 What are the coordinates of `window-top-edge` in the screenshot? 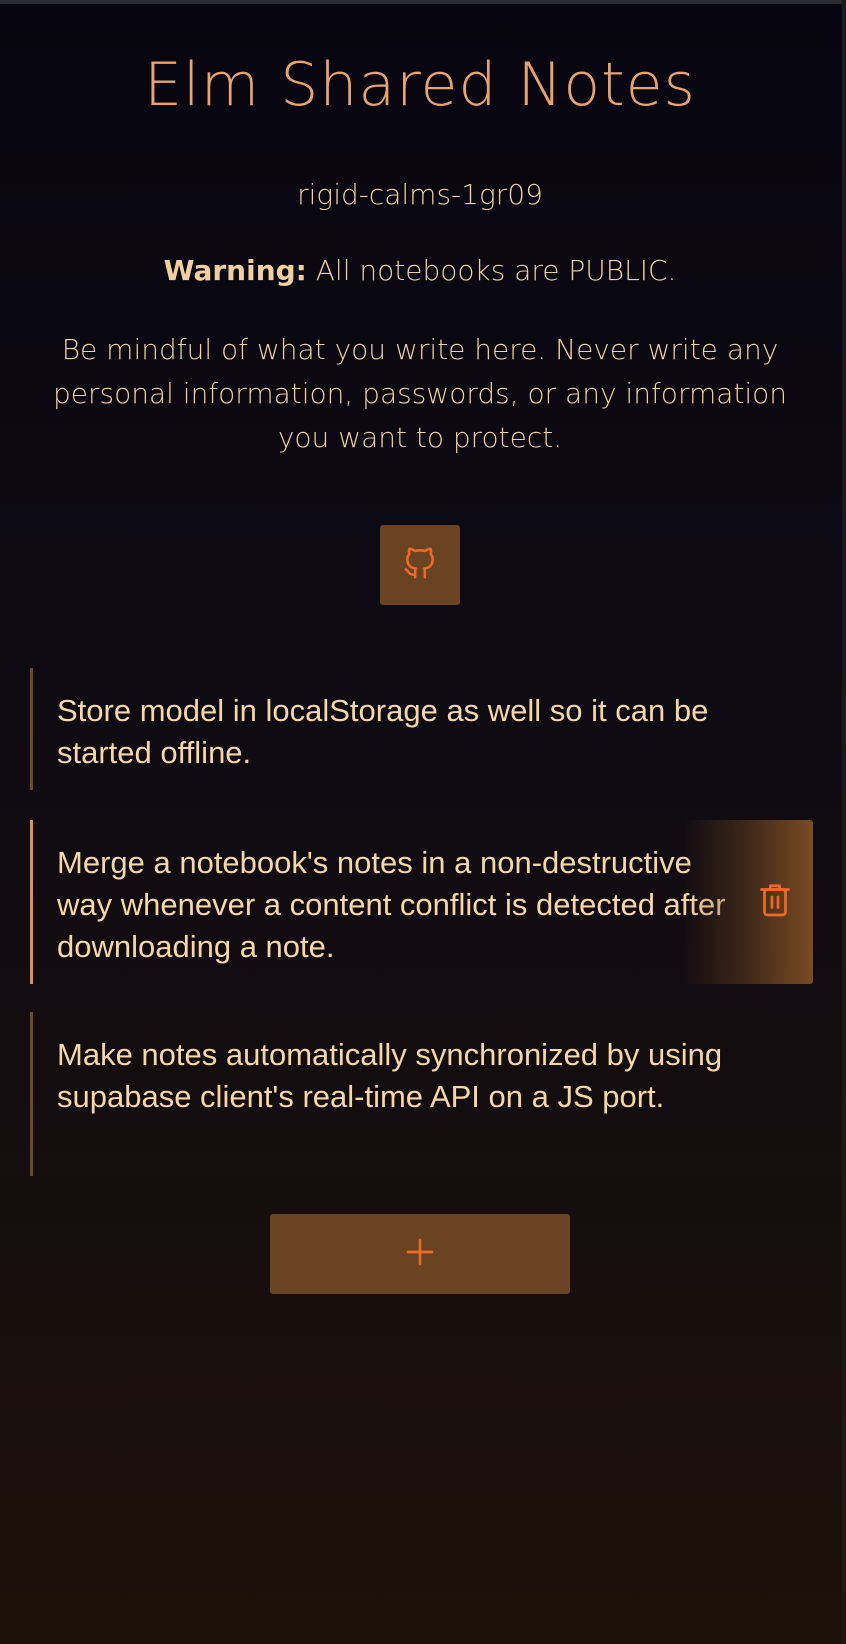 It's located at (423, 2).